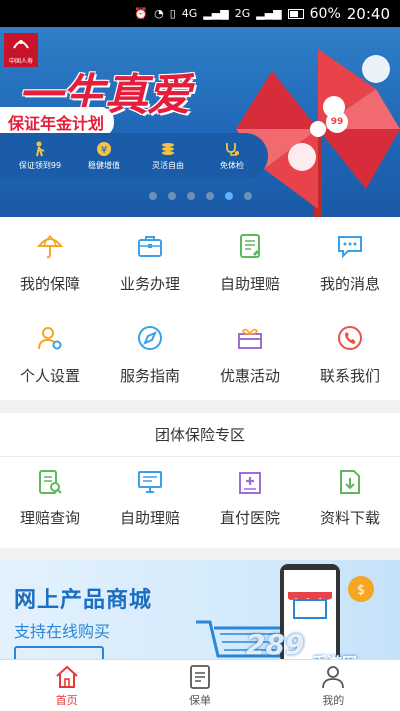 The height and width of the screenshot is (711, 400). What do you see at coordinates (200, 677) in the screenshot?
I see `policy-icon` at bounding box center [200, 677].